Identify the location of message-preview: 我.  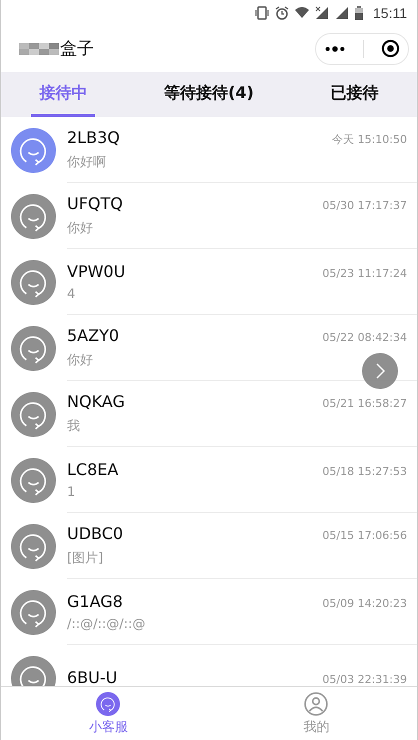
(74, 426).